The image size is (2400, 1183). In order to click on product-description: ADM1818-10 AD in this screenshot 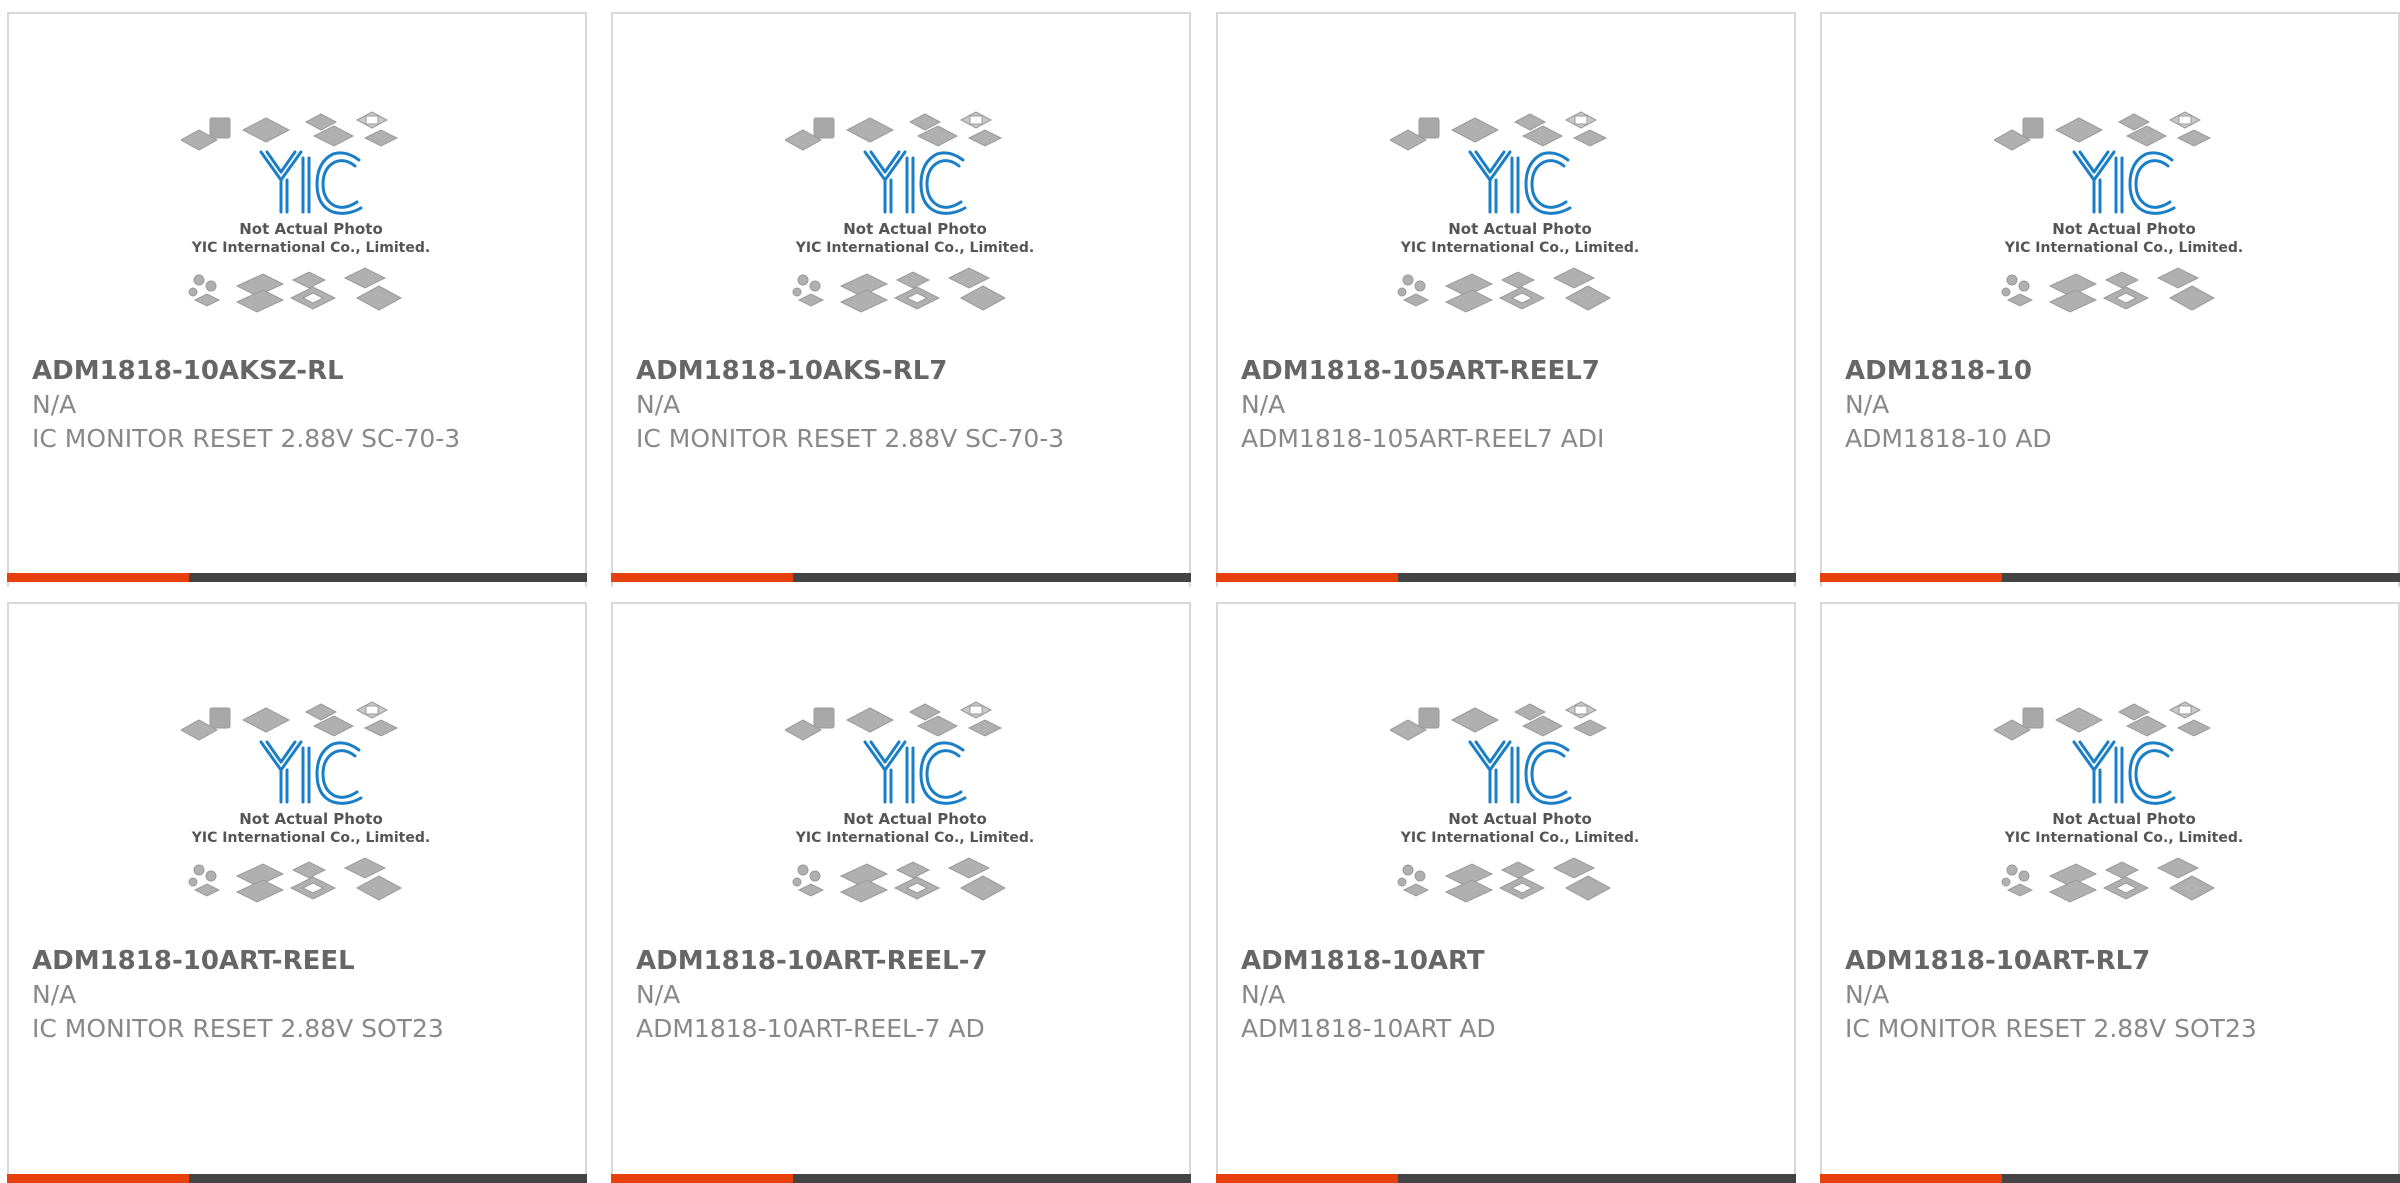, I will do `click(1948, 438)`.